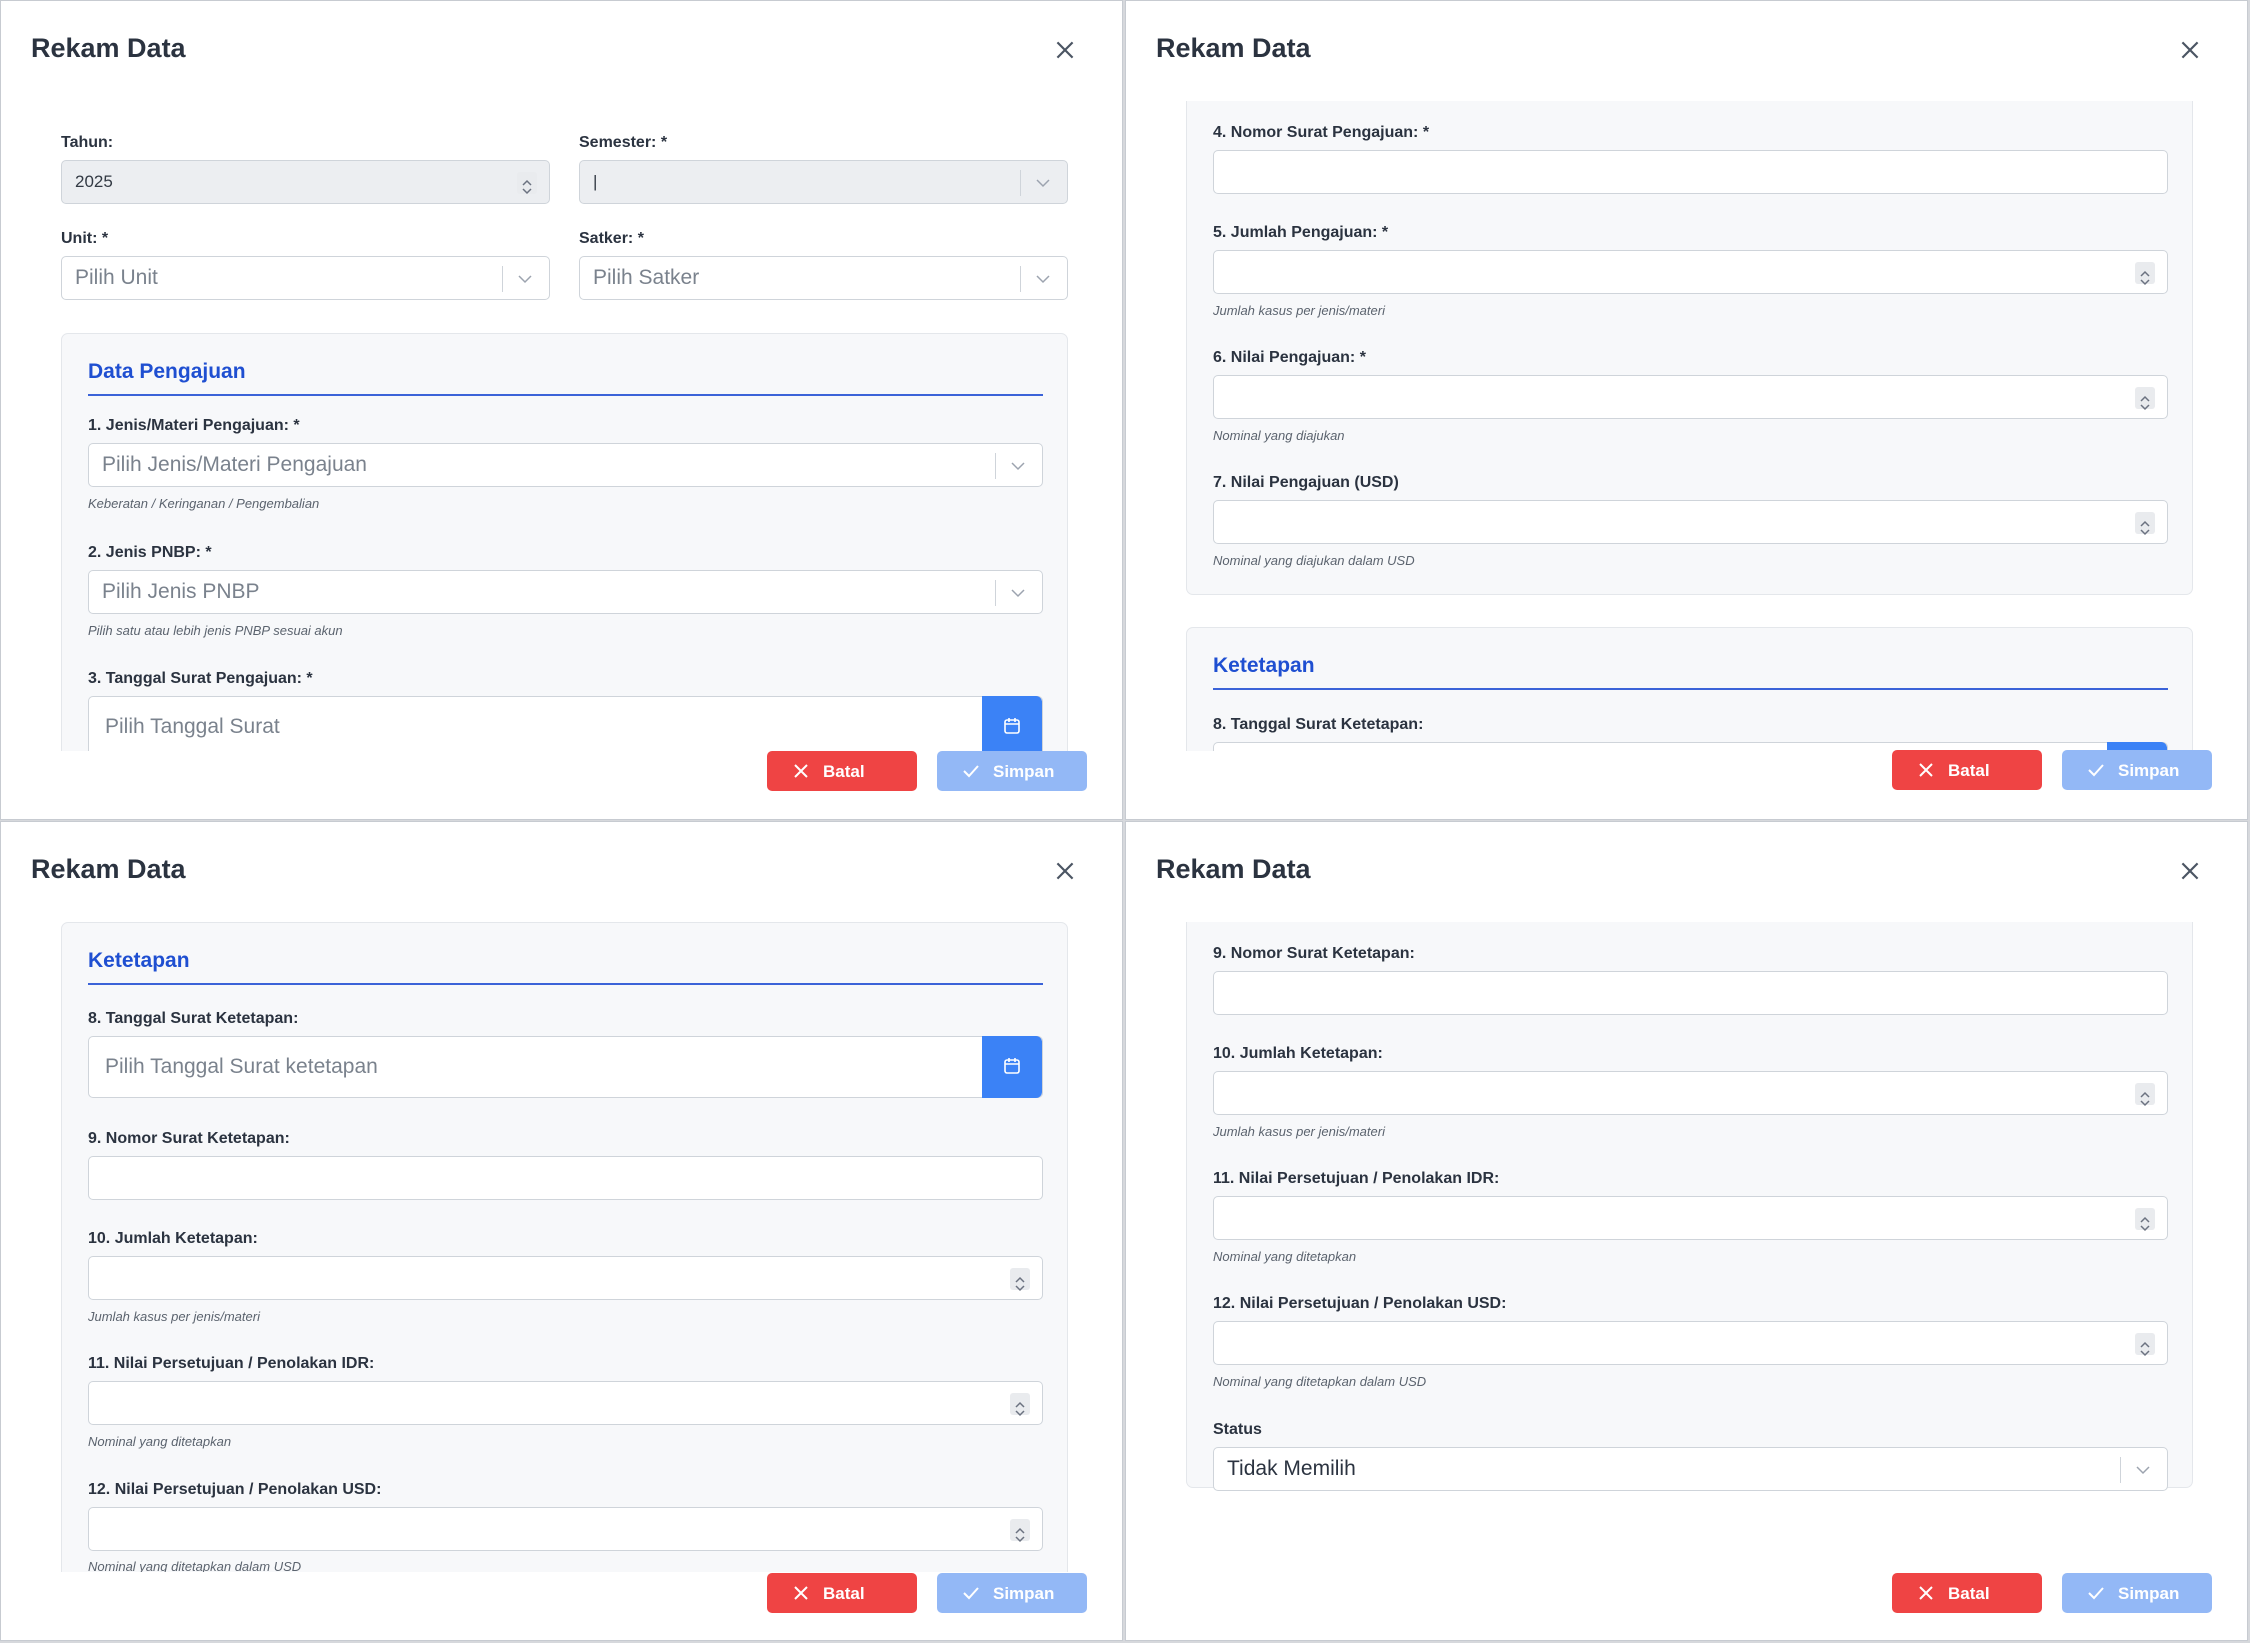 The height and width of the screenshot is (1643, 2250). Describe the element at coordinates (823, 278) in the screenshot. I see `satker-select: Pilih Satker` at that location.